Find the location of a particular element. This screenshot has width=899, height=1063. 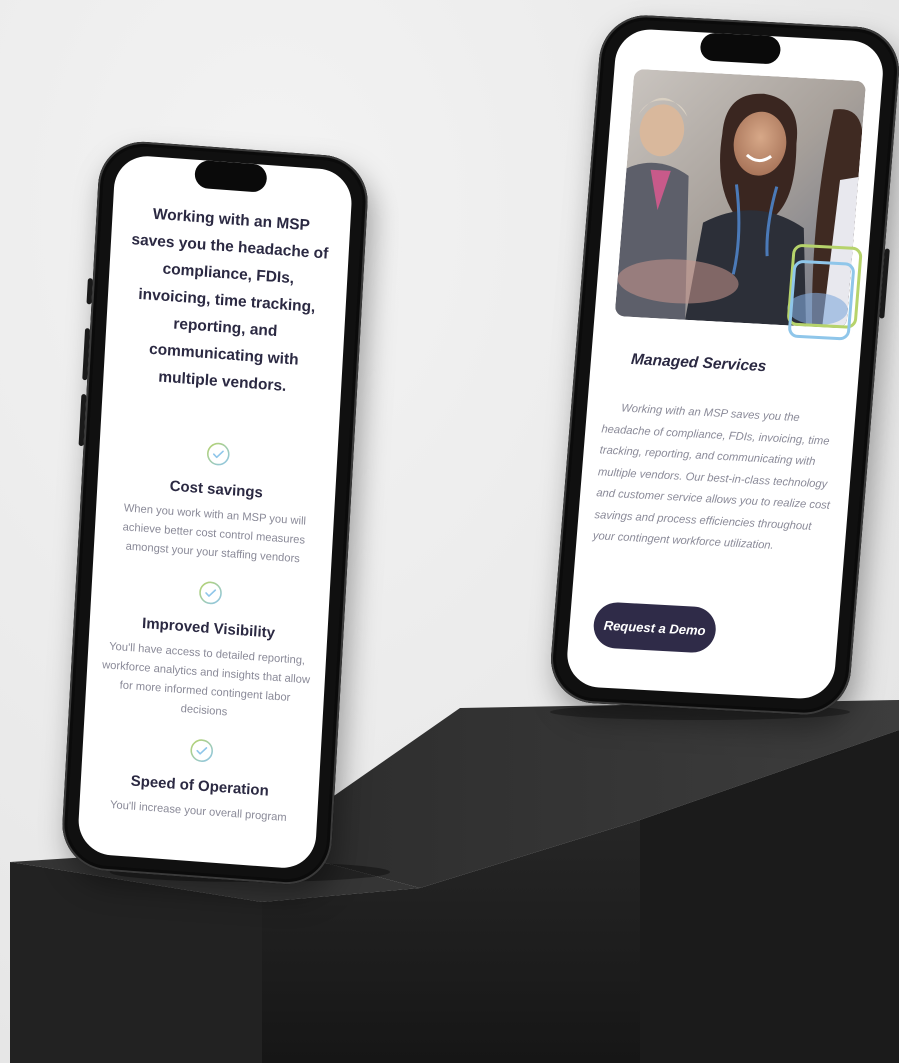

decorative-frame-blue is located at coordinates (821, 300).